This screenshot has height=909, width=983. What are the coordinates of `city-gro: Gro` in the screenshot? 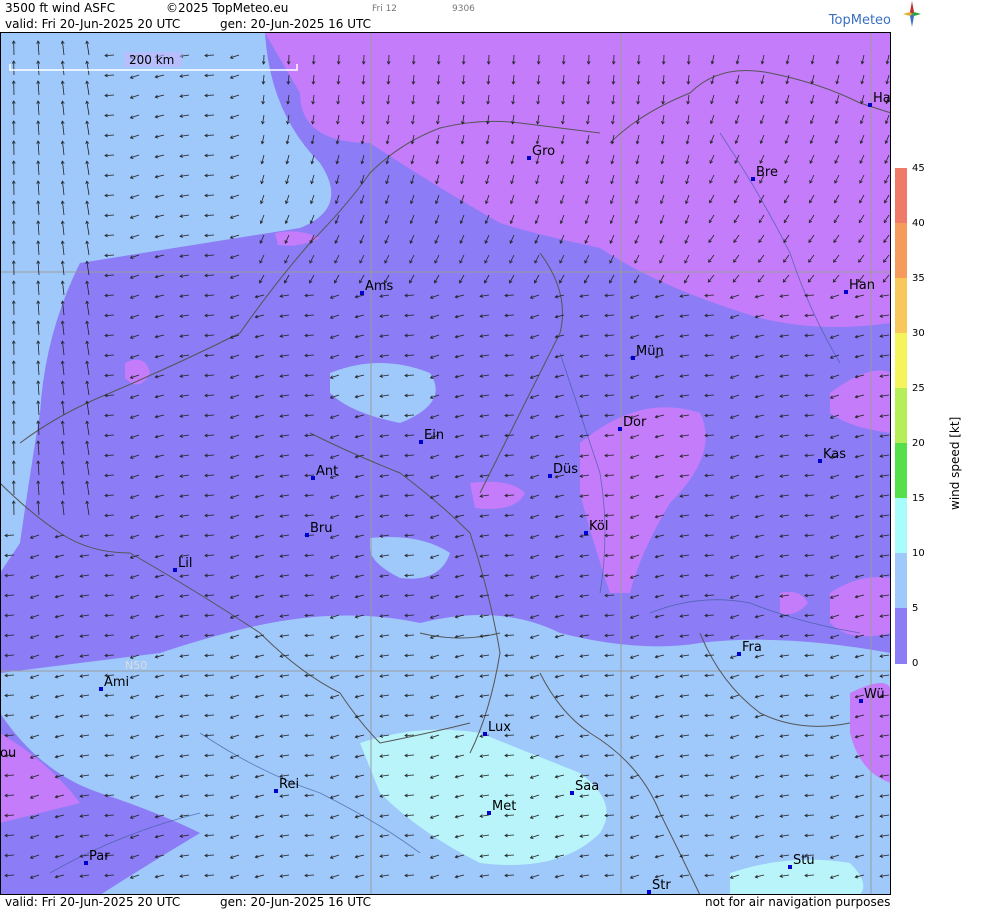 It's located at (541, 152).